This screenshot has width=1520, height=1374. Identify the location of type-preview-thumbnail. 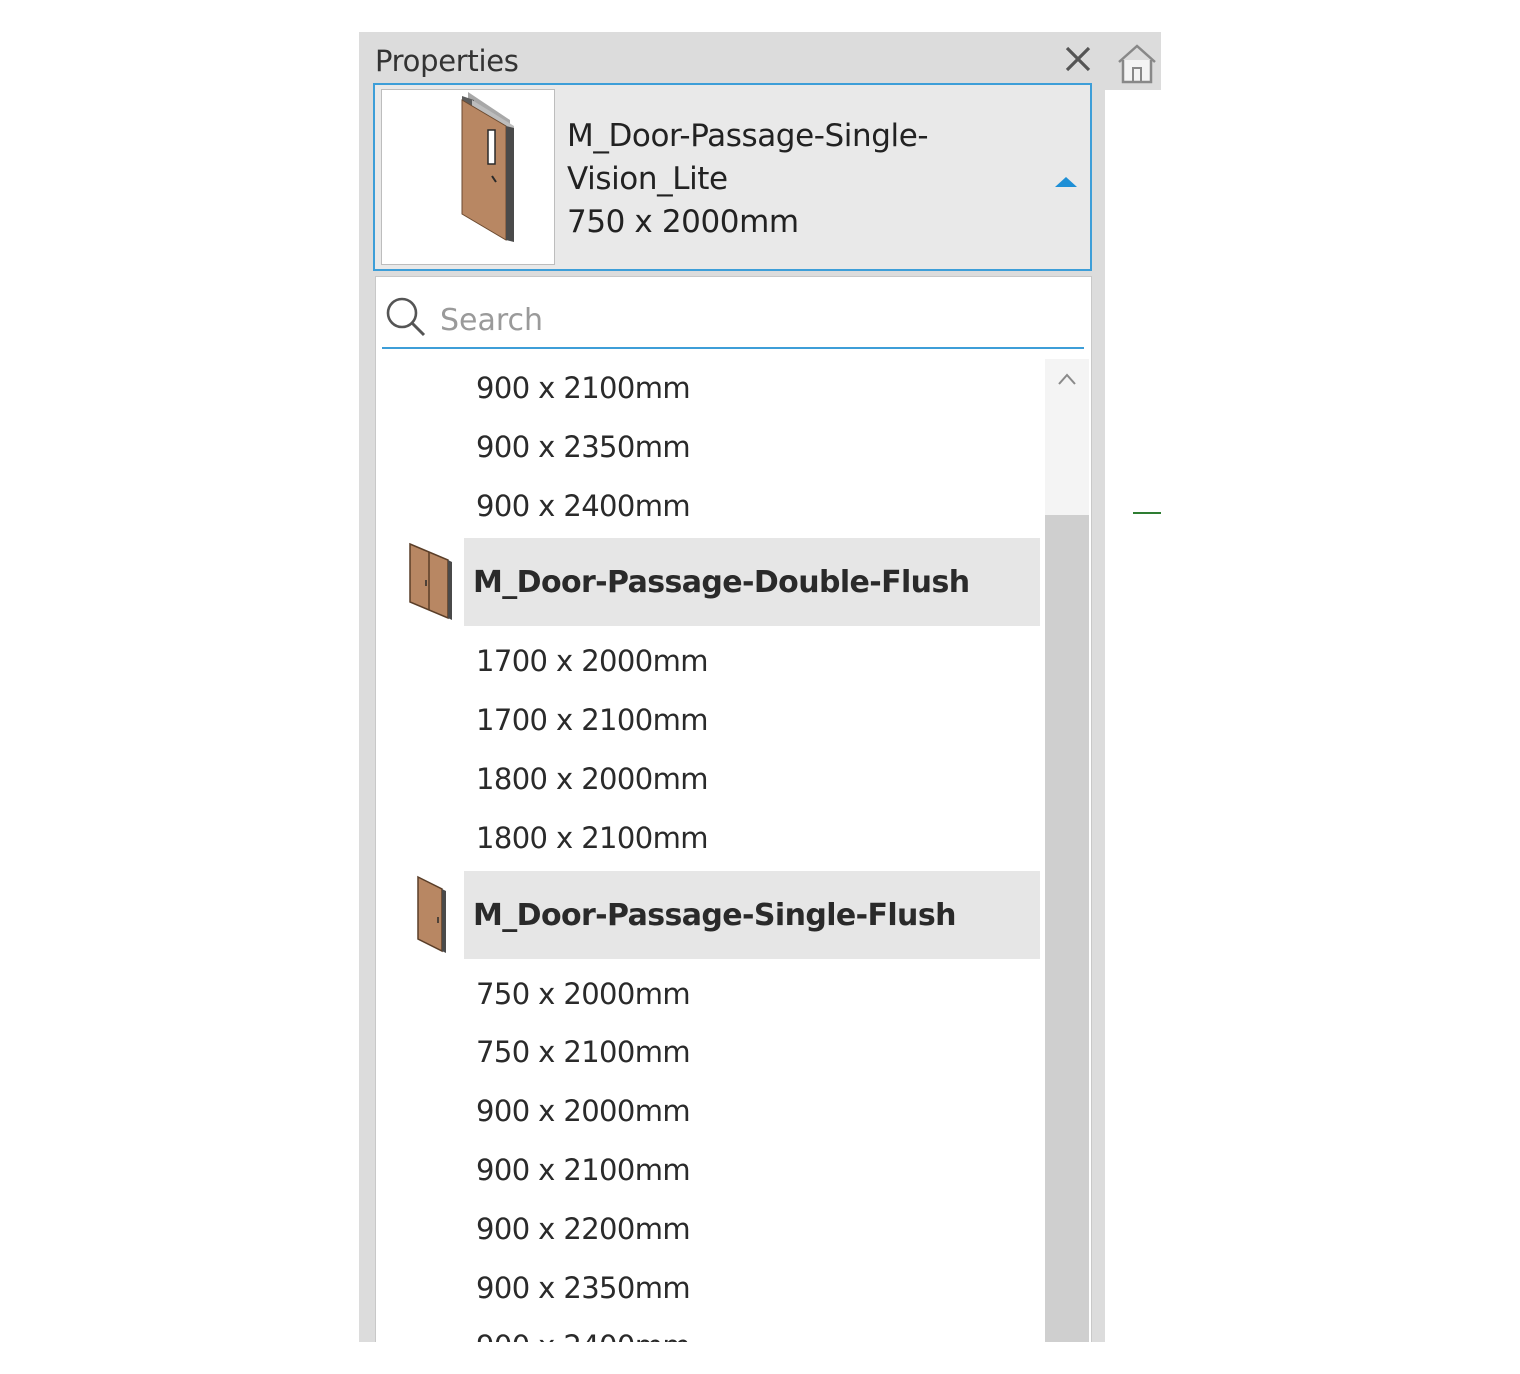
(468, 177).